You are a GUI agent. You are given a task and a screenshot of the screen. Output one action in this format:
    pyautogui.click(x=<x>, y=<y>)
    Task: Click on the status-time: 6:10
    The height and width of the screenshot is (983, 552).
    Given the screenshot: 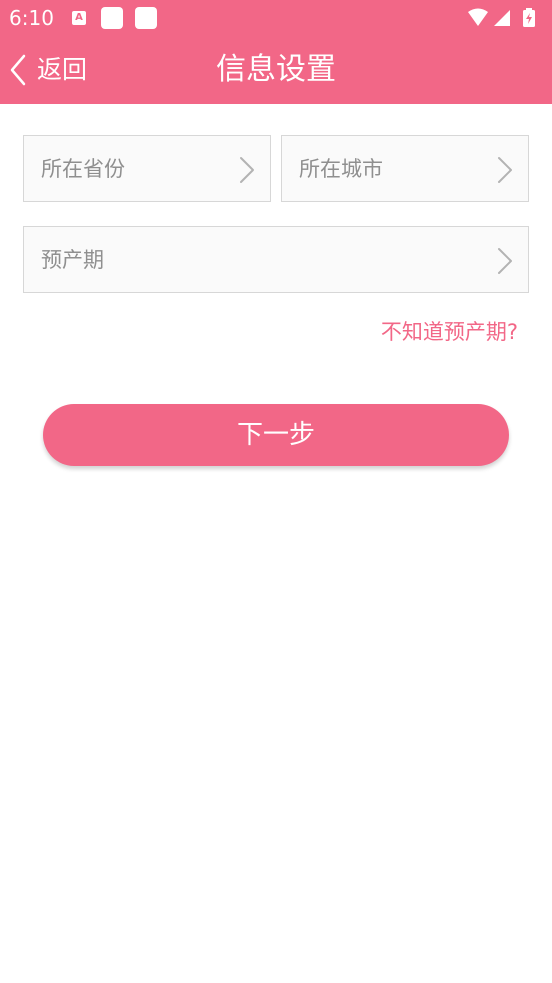 What is the action you would take?
    pyautogui.click(x=31, y=18)
    